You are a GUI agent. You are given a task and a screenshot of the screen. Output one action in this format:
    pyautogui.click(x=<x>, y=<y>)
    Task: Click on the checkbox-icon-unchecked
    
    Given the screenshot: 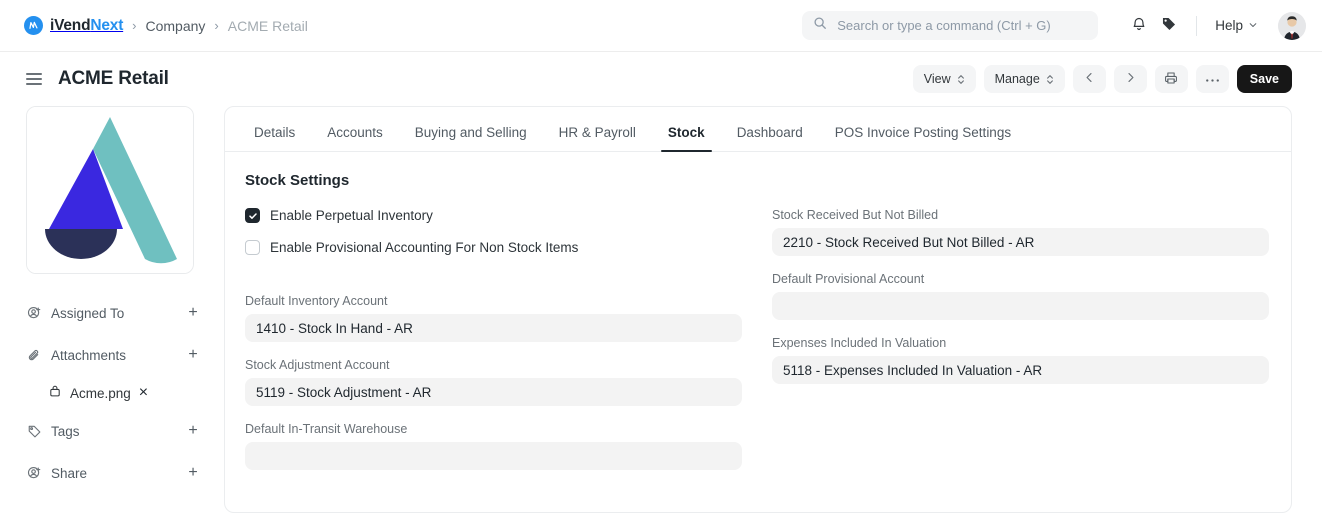 What is the action you would take?
    pyautogui.click(x=252, y=247)
    